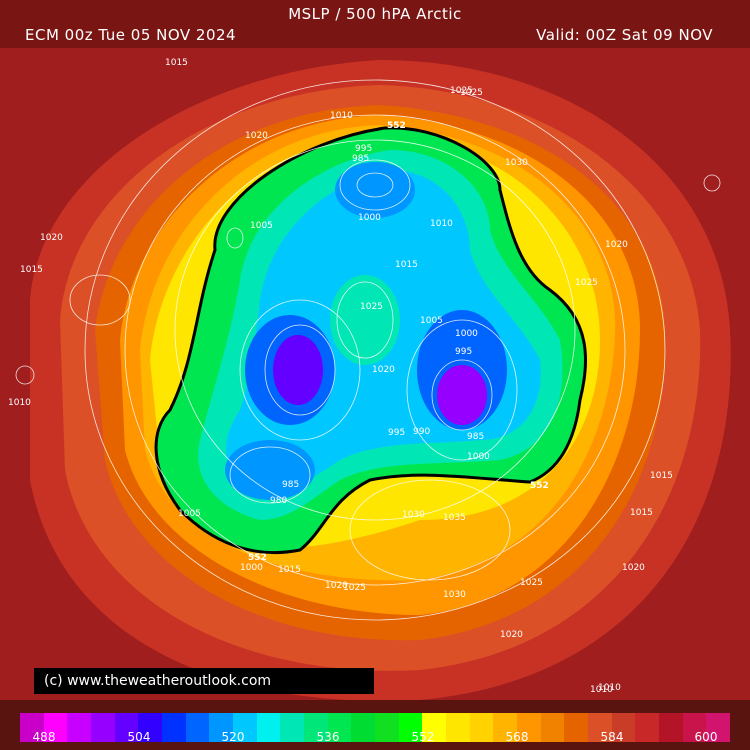  Describe the element at coordinates (270, 470) in the screenshot. I see `trough-south` at that location.